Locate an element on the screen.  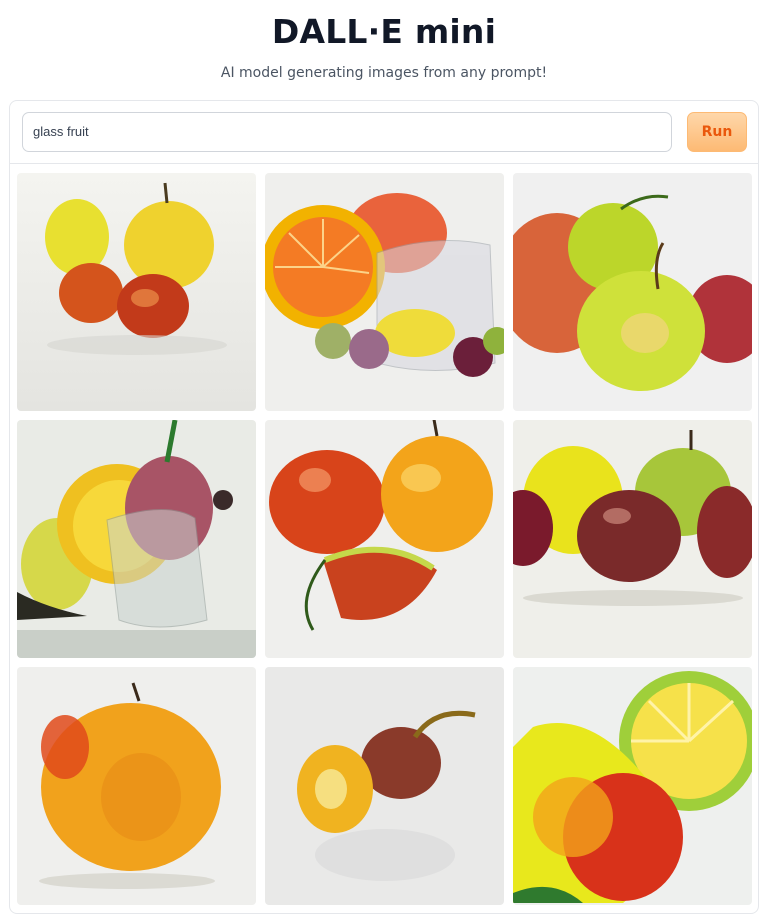
page-title: DALL·E mini is located at coordinates (384, 31).